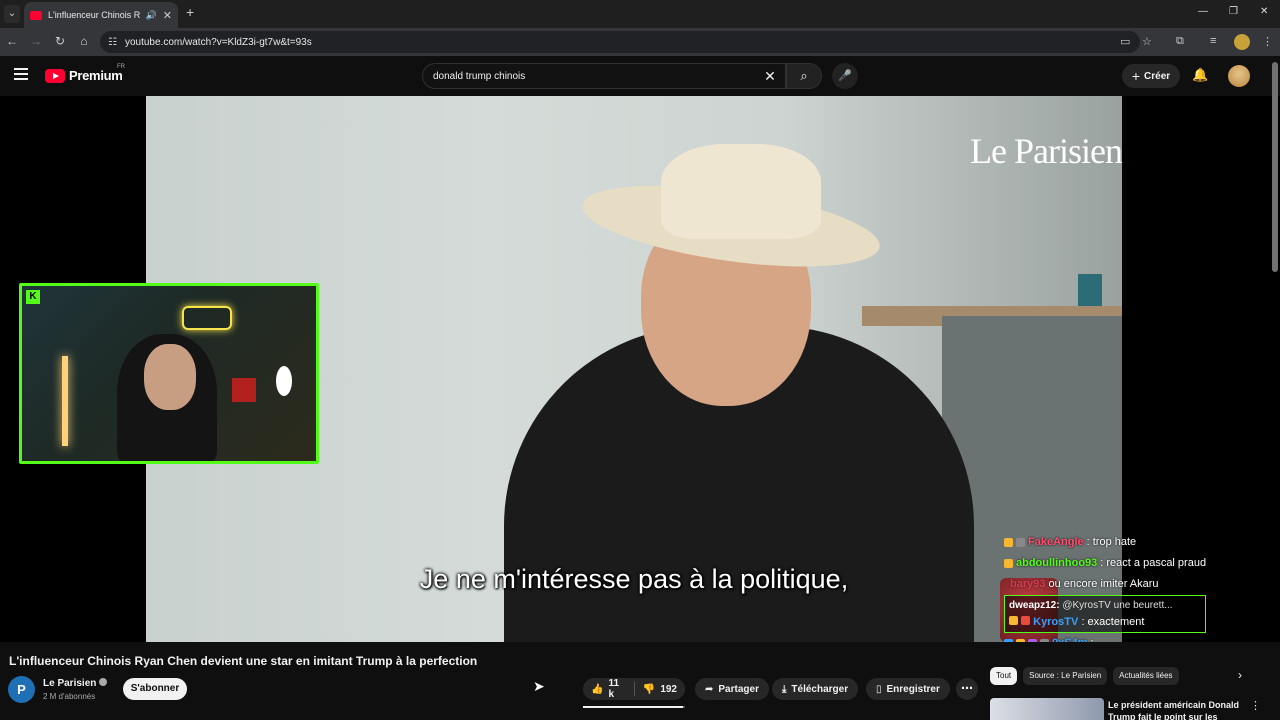 This screenshot has height=720, width=1280. I want to click on search-icon: ⌕, so click(804, 76).